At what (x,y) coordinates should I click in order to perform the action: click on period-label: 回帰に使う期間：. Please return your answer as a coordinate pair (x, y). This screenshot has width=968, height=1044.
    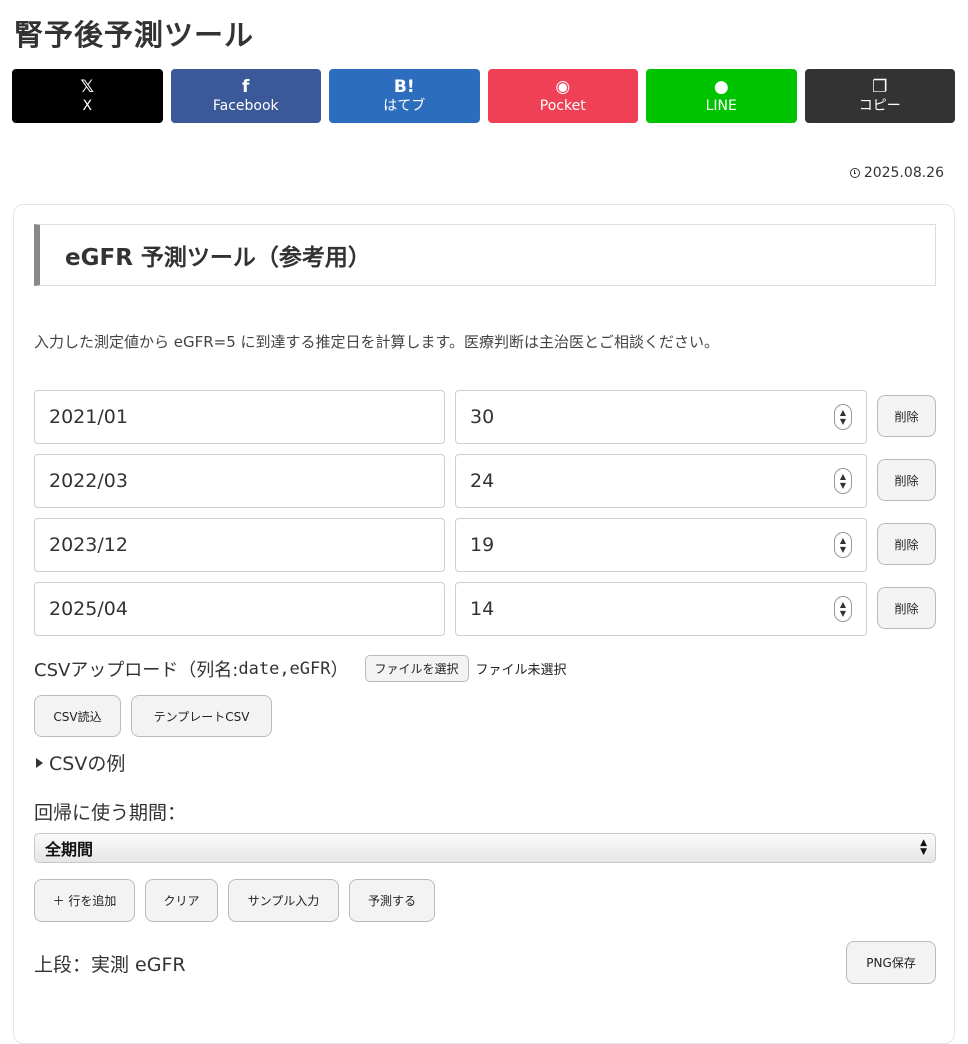
    Looking at the image, I should click on (110, 813).